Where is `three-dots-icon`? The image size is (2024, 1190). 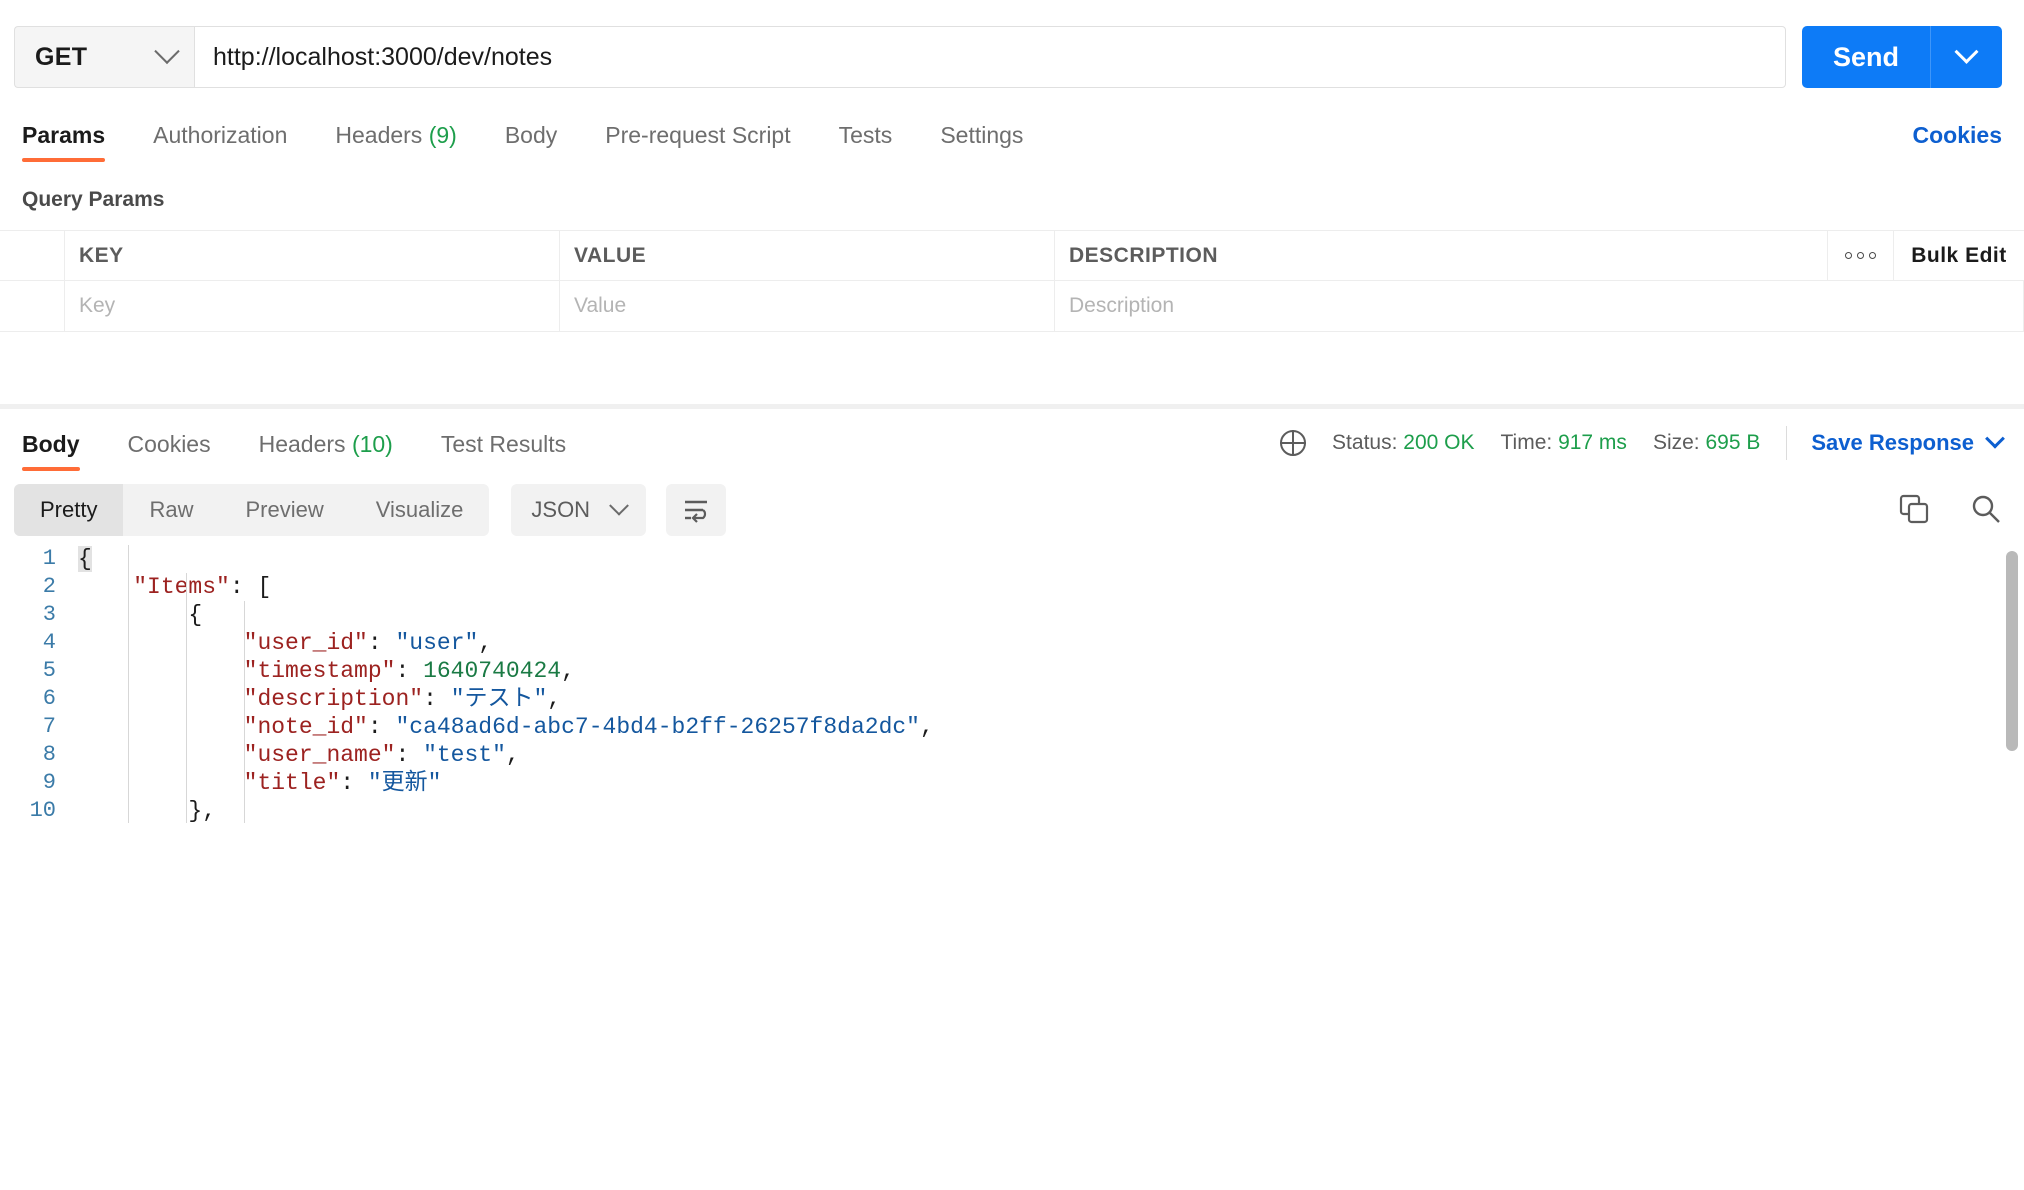 three-dots-icon is located at coordinates (1860, 255).